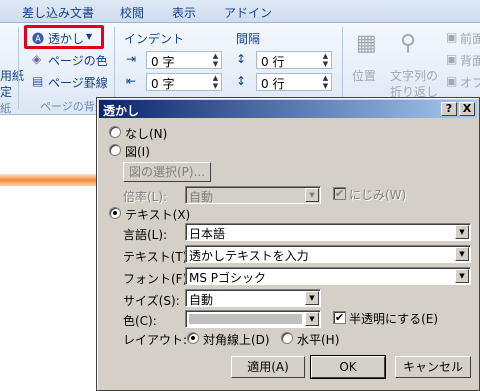  What do you see at coordinates (146, 134) in the screenshot?
I see `none-label: なし(N)` at bounding box center [146, 134].